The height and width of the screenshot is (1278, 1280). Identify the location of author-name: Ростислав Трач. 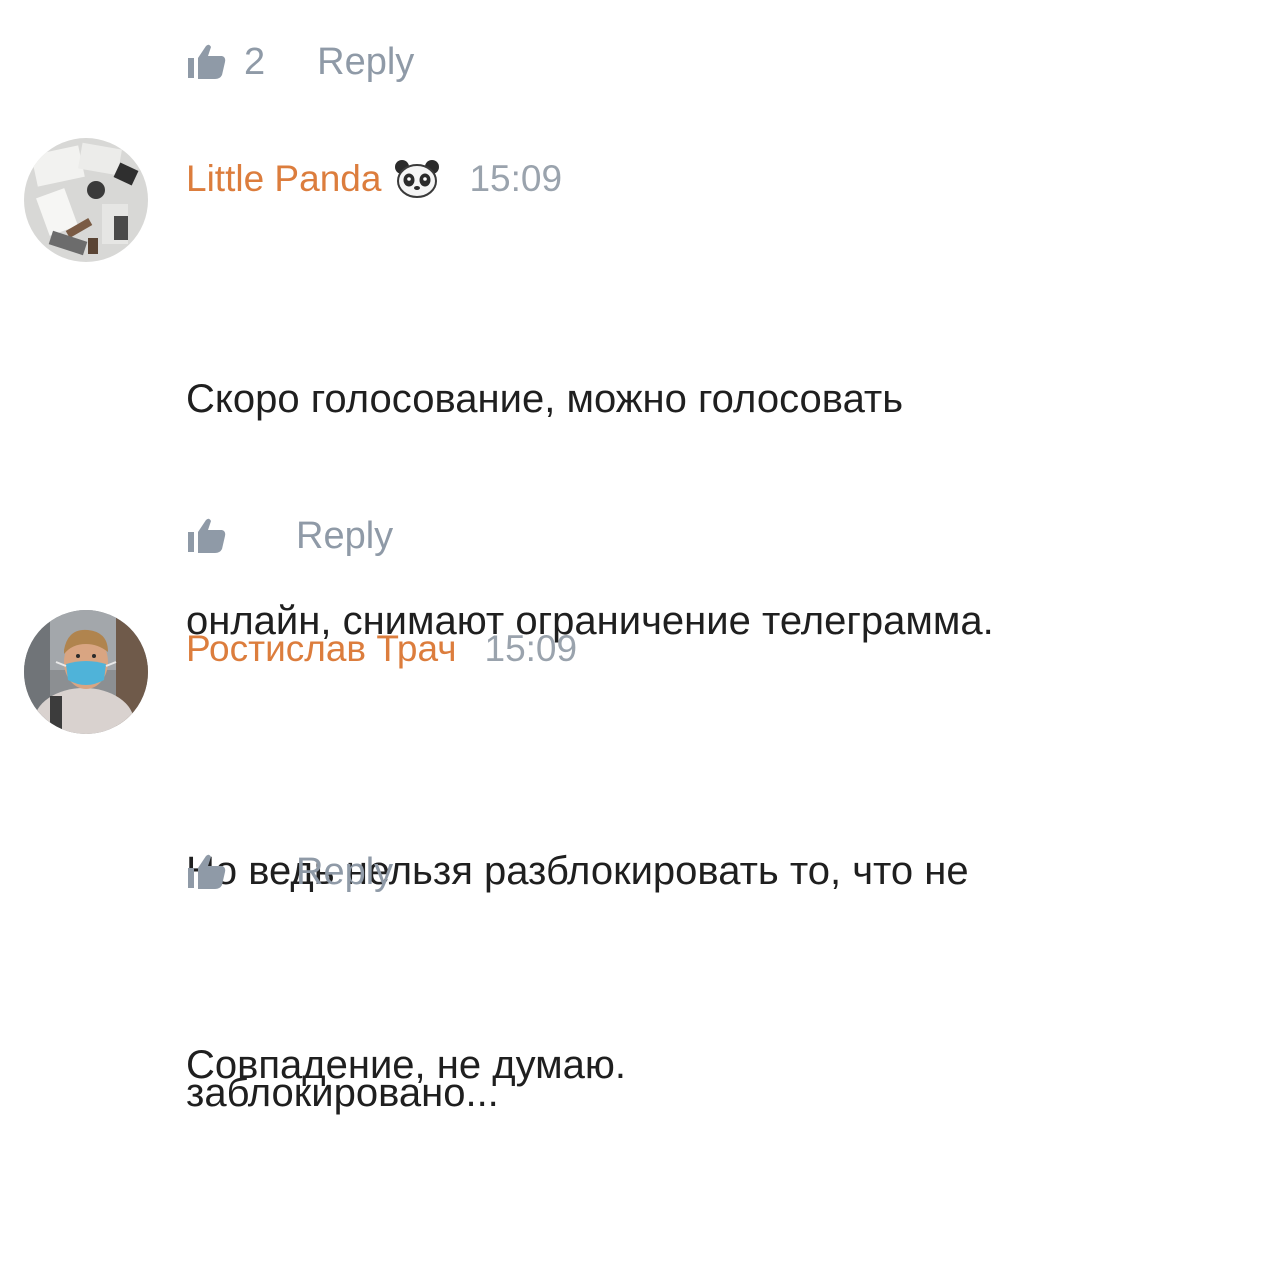
(321, 648).